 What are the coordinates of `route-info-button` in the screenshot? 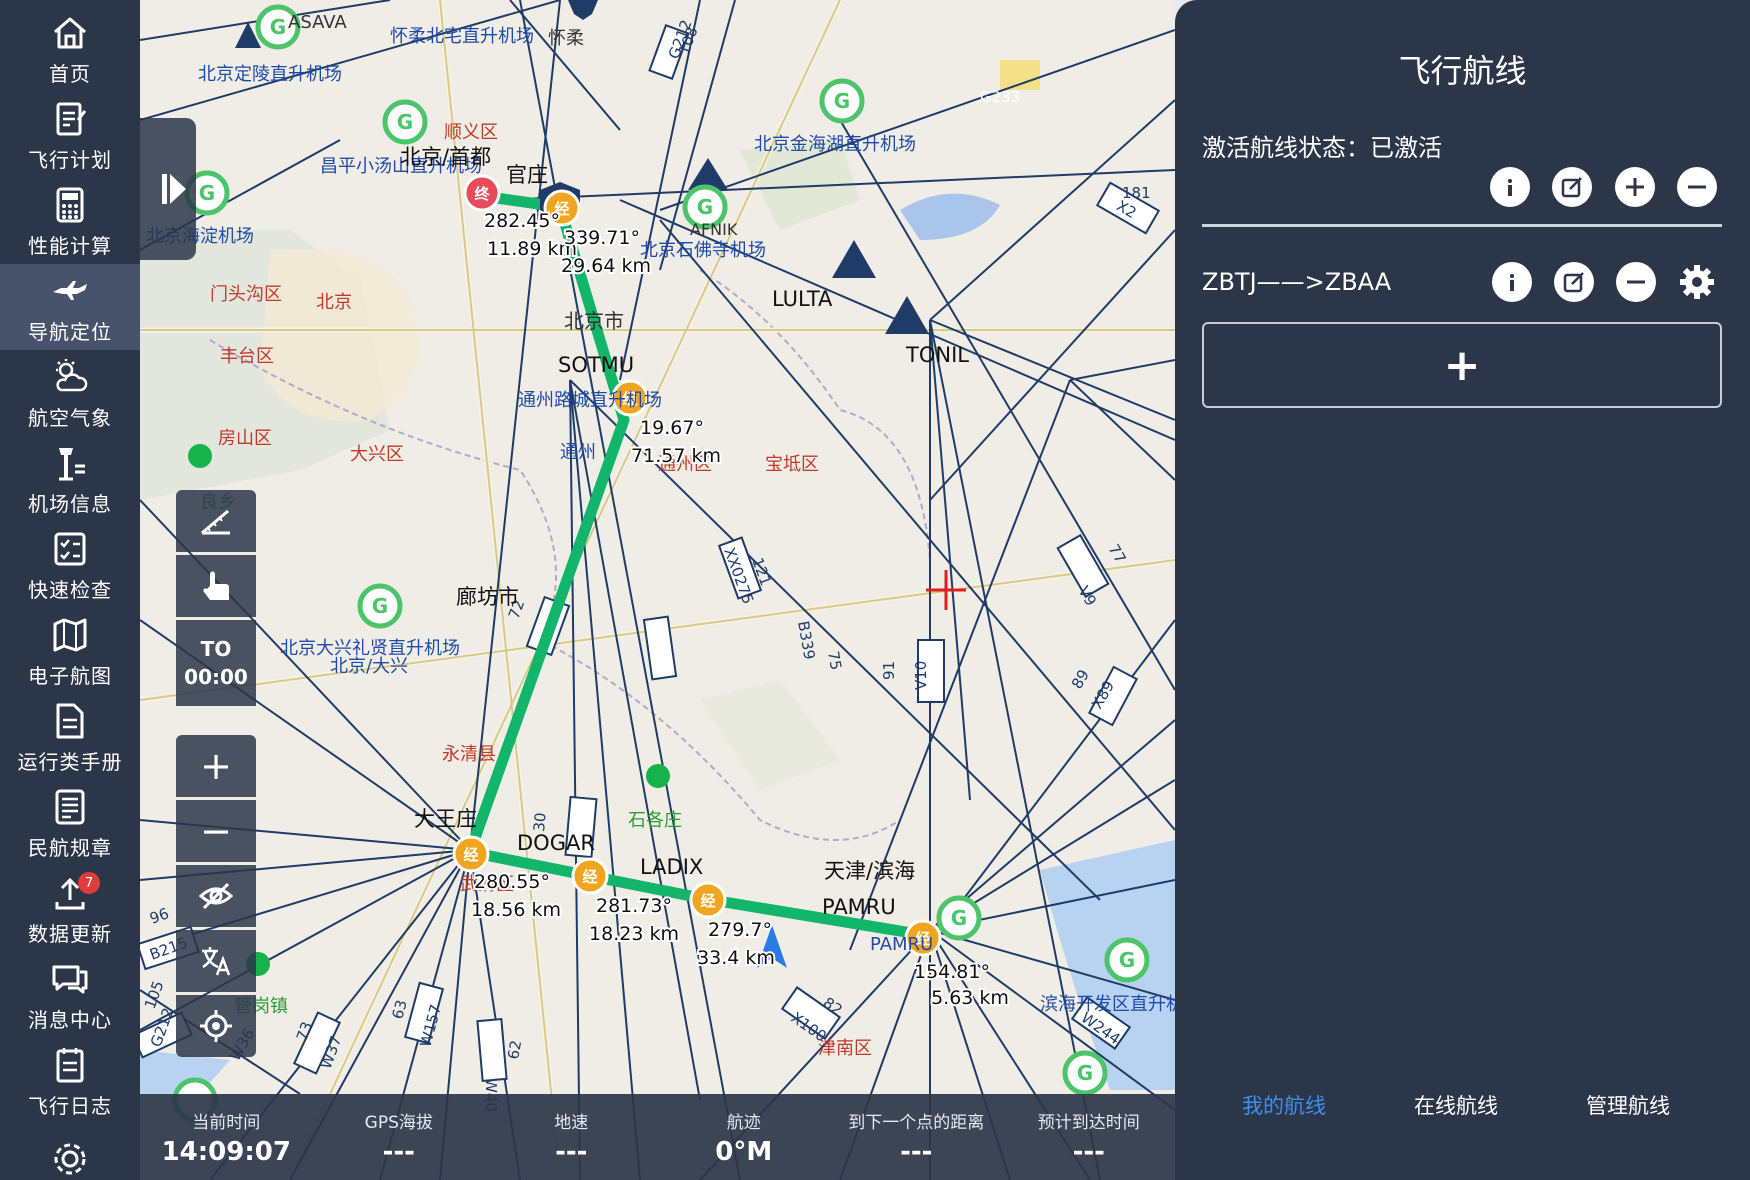 It's located at (1512, 282).